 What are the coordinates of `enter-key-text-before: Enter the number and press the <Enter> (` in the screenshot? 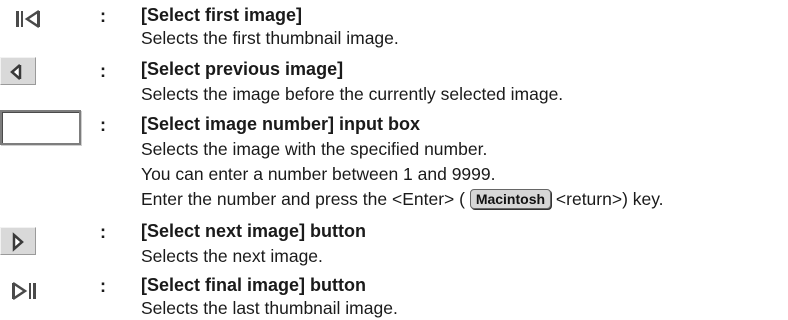 It's located at (305, 199).